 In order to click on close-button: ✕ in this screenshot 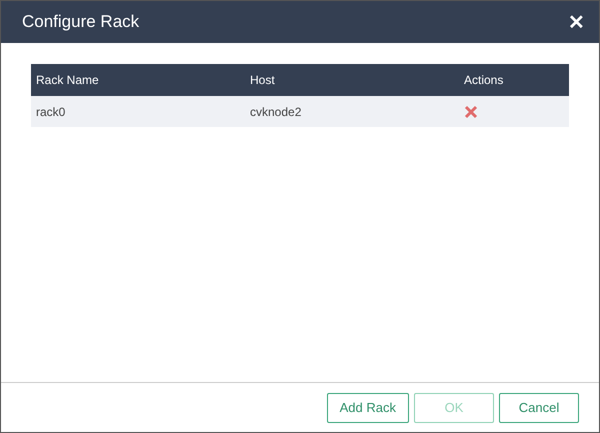, I will do `click(576, 22)`.